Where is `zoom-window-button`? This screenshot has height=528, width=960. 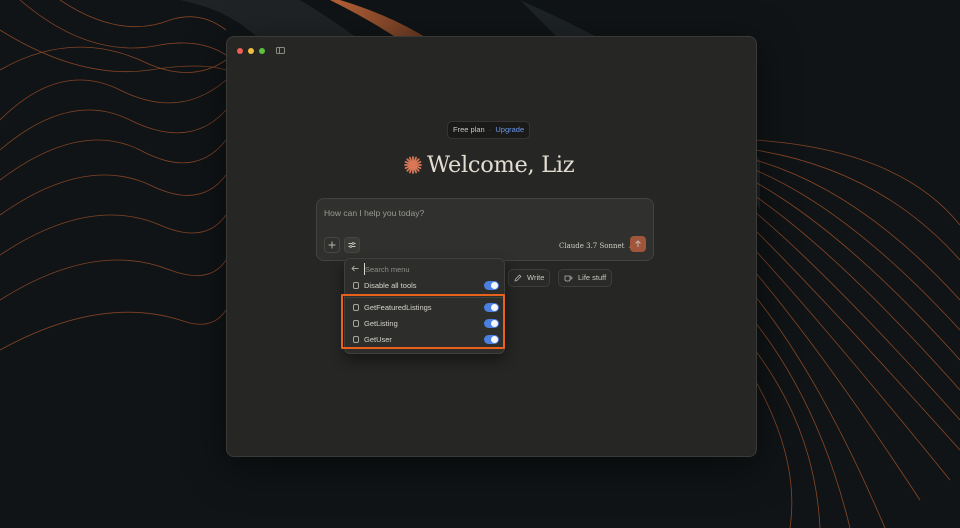
zoom-window-button is located at coordinates (262, 51).